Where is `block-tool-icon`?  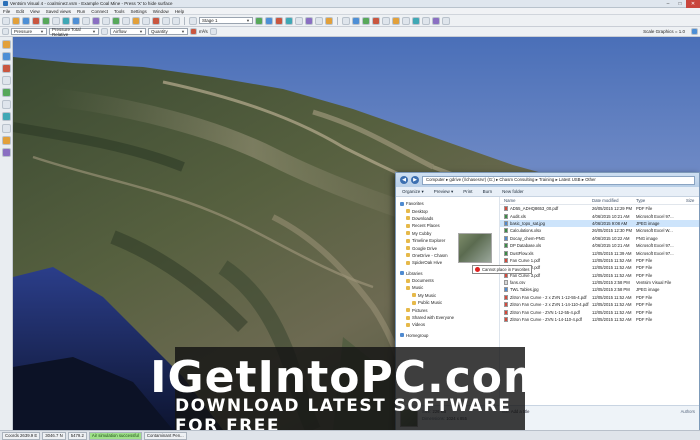 block-tool-icon is located at coordinates (6, 116).